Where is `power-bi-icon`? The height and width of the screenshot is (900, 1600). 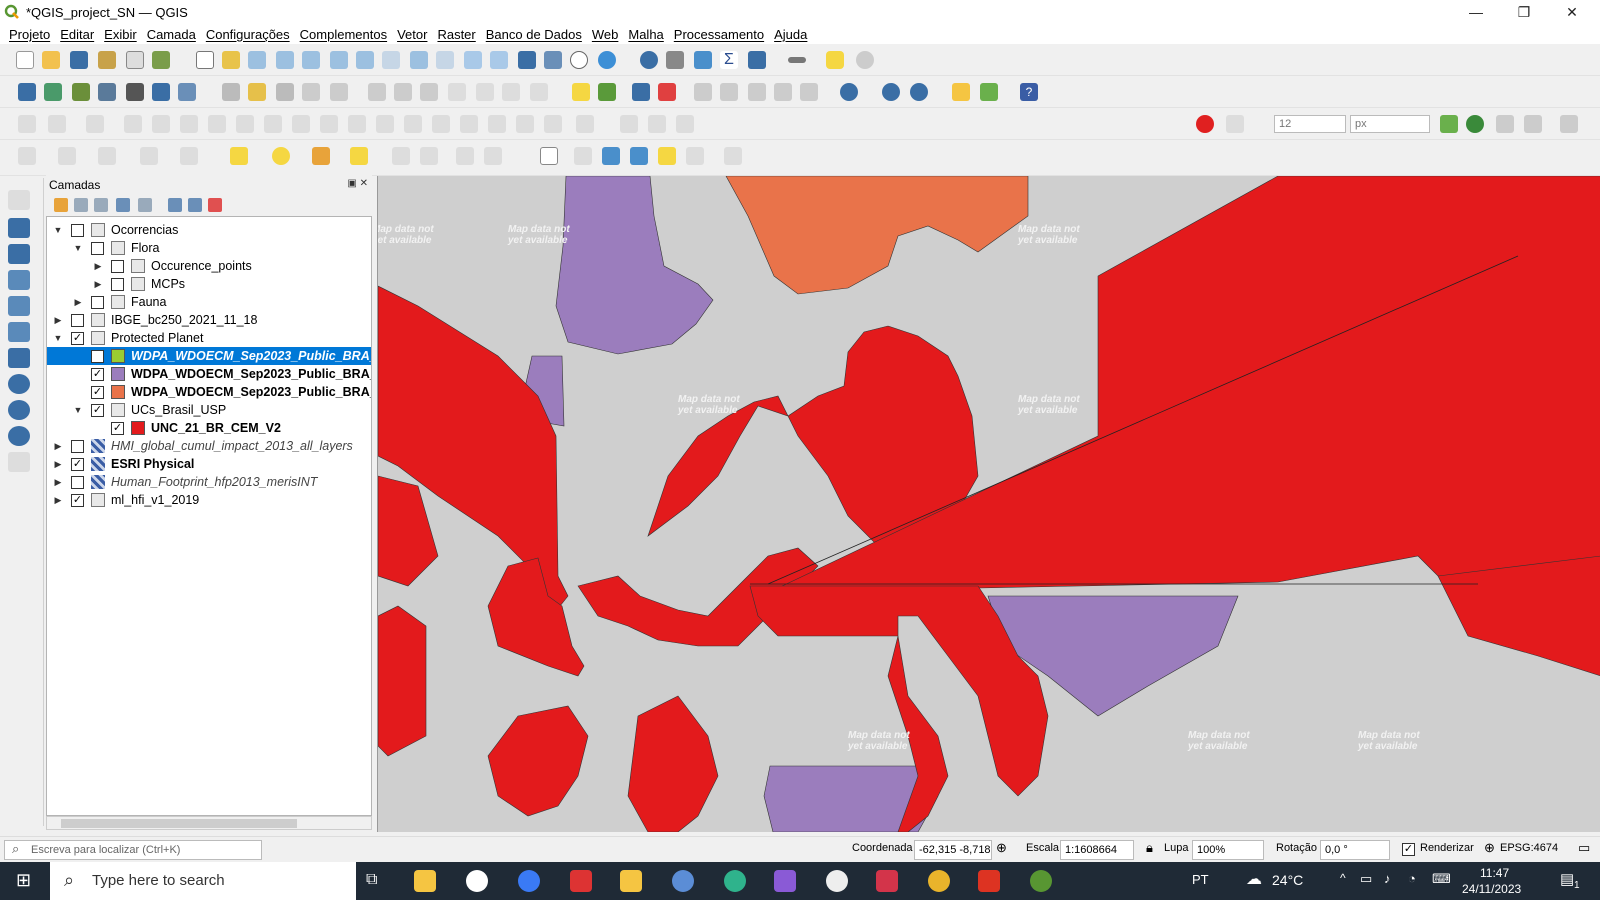
power-bi-icon is located at coordinates (425, 881).